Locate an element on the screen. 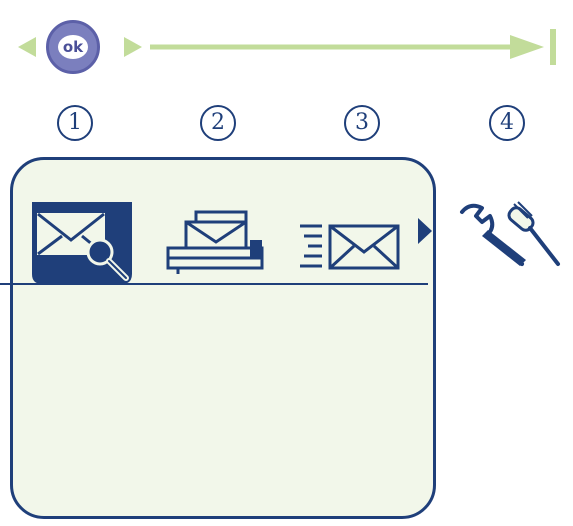  ok-button-label: ok is located at coordinates (73, 47).